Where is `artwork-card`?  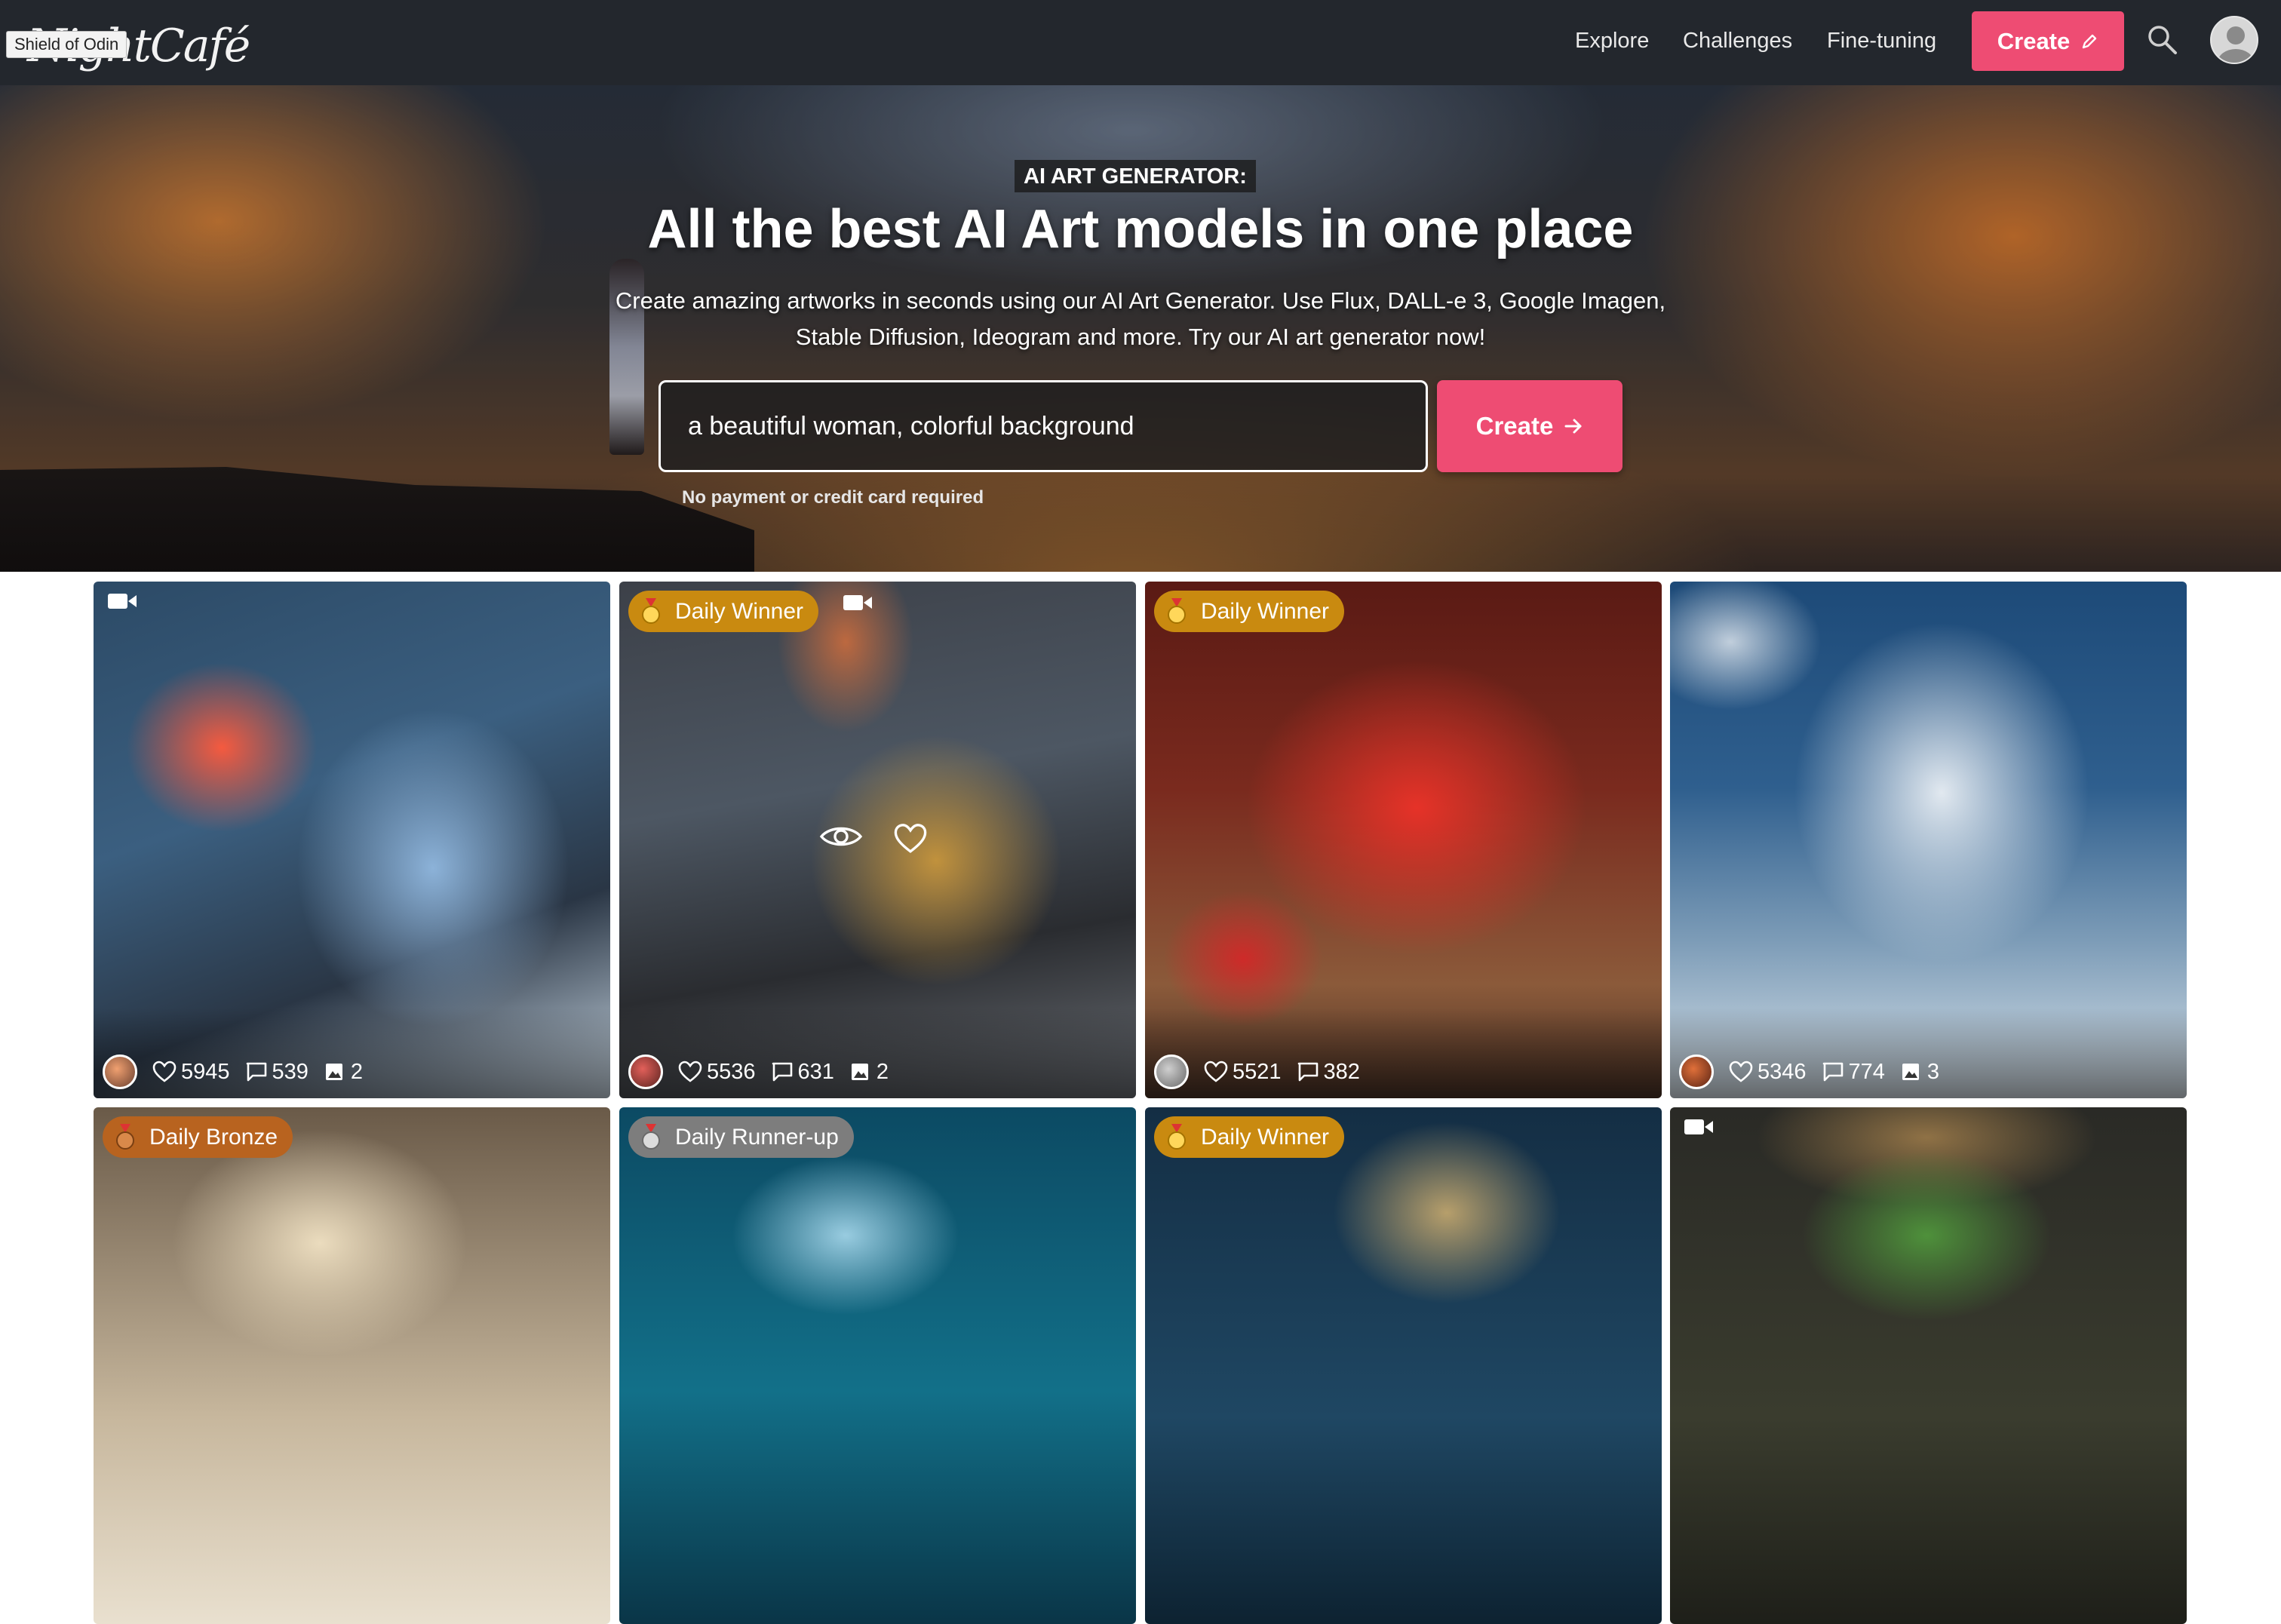
artwork-card is located at coordinates (1928, 1365).